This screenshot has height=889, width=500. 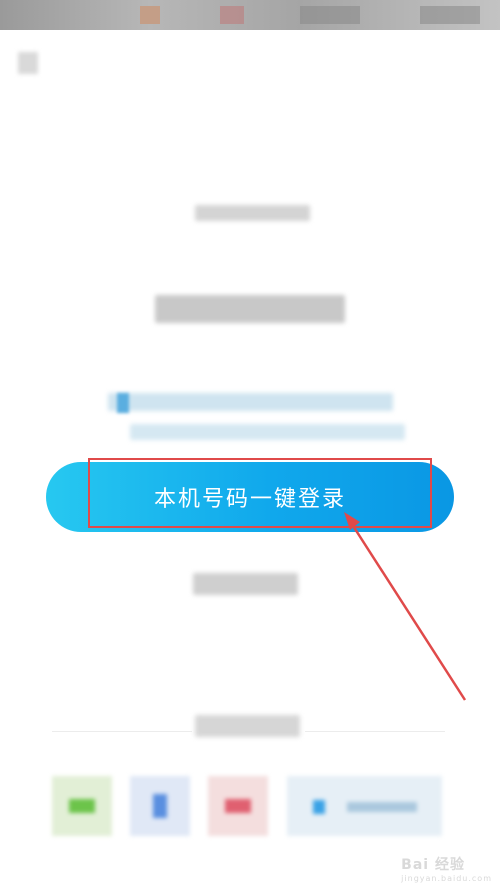 I want to click on third-party-login-label, so click(x=247, y=726).